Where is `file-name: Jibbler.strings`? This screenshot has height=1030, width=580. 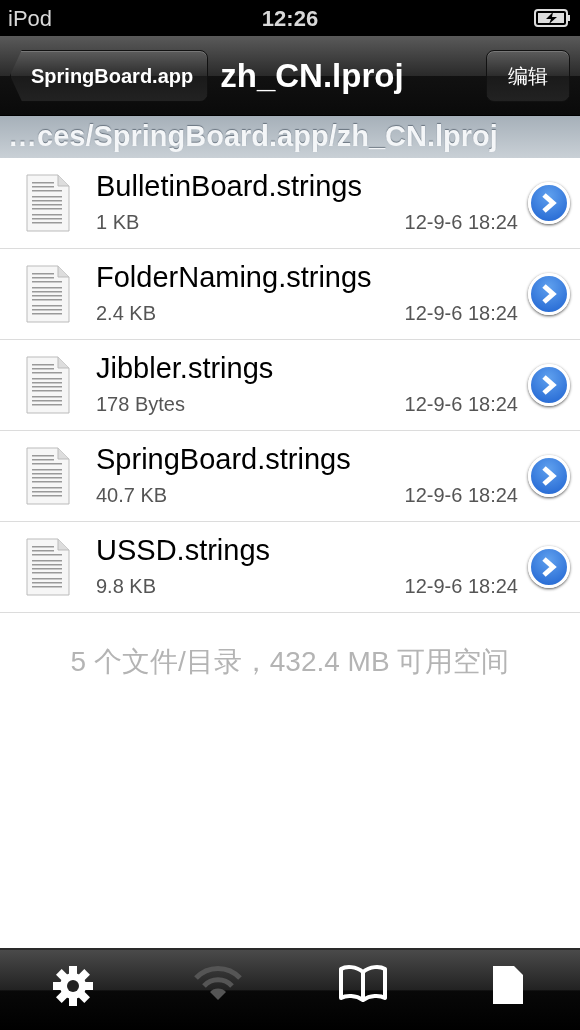 file-name: Jibbler.strings is located at coordinates (185, 368).